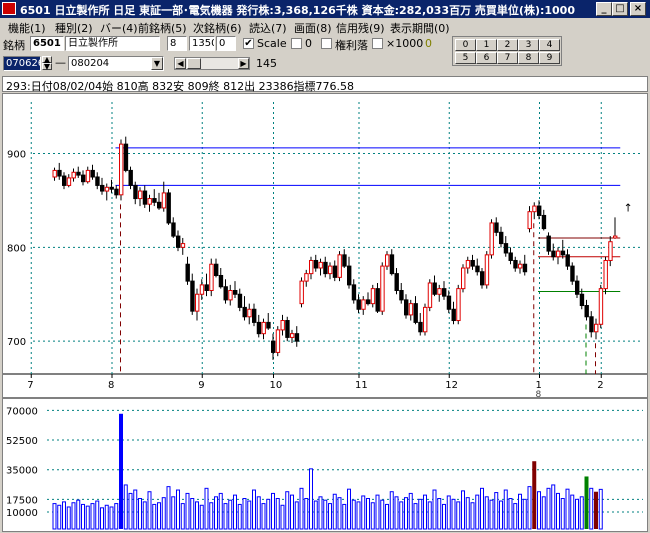 The image size is (650, 533). What do you see at coordinates (465, 58) in the screenshot?
I see `numkey-5: 5` at bounding box center [465, 58].